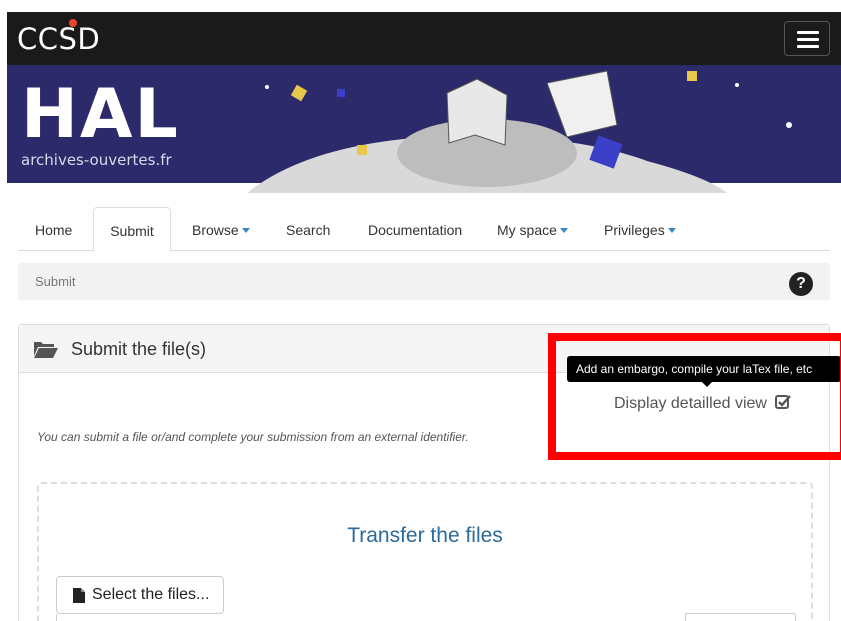 This screenshot has width=841, height=621. Describe the element at coordinates (73, 23) in the screenshot. I see `ccsd-logo-accent` at that location.